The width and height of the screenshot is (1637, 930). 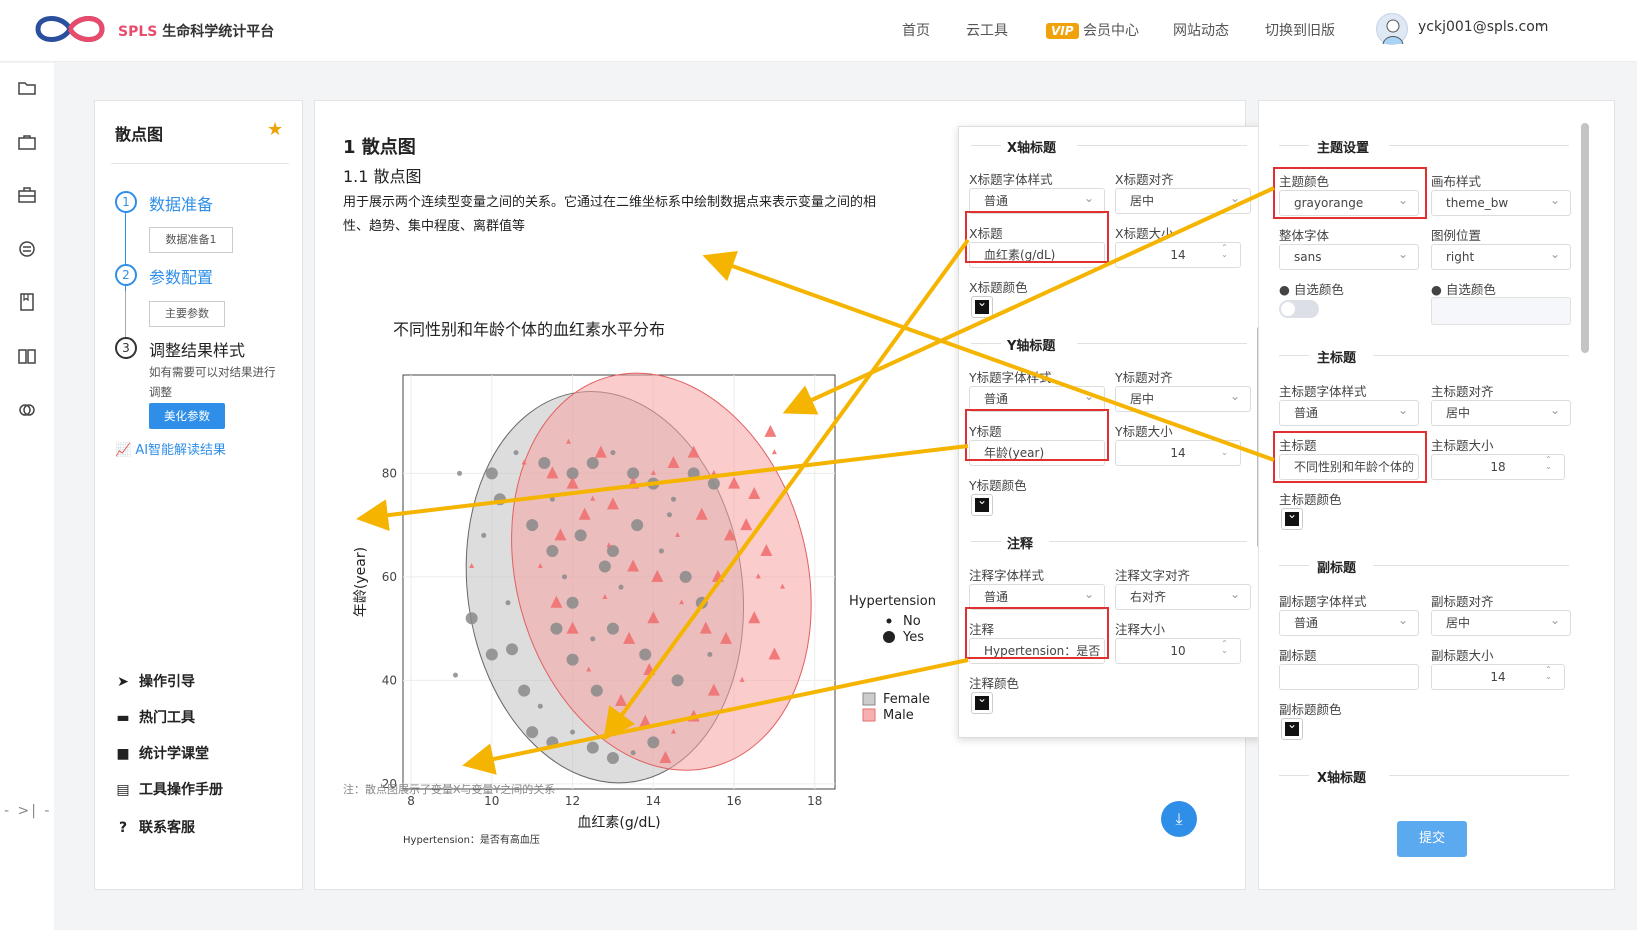 I want to click on overall-font-select: sans, so click(x=1349, y=256).